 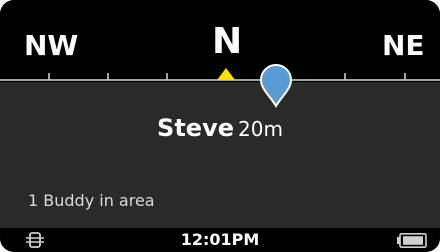 I want to click on direction-label-nw: NW, so click(x=51, y=45).